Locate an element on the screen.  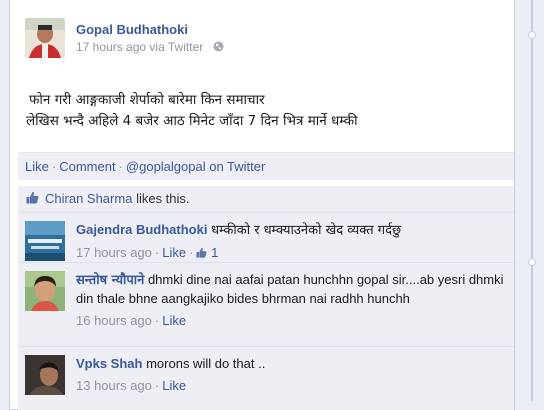
commenter-name: Gajendra Budhathoki is located at coordinates (141, 229).